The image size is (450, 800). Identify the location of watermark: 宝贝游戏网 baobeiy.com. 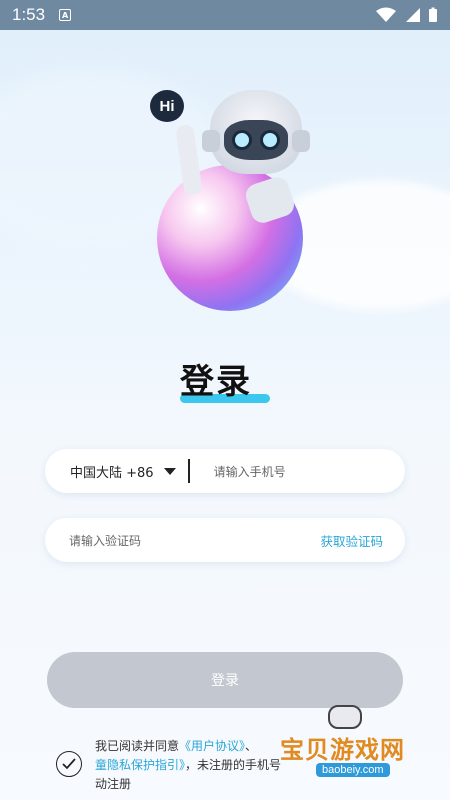
(351, 745).